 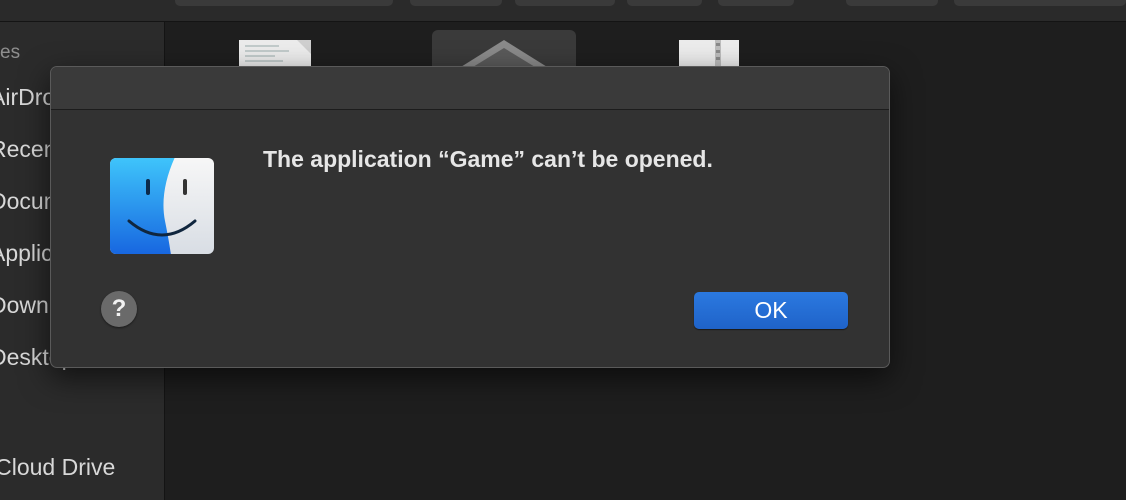 I want to click on dialog-titlebar, so click(x=470, y=88).